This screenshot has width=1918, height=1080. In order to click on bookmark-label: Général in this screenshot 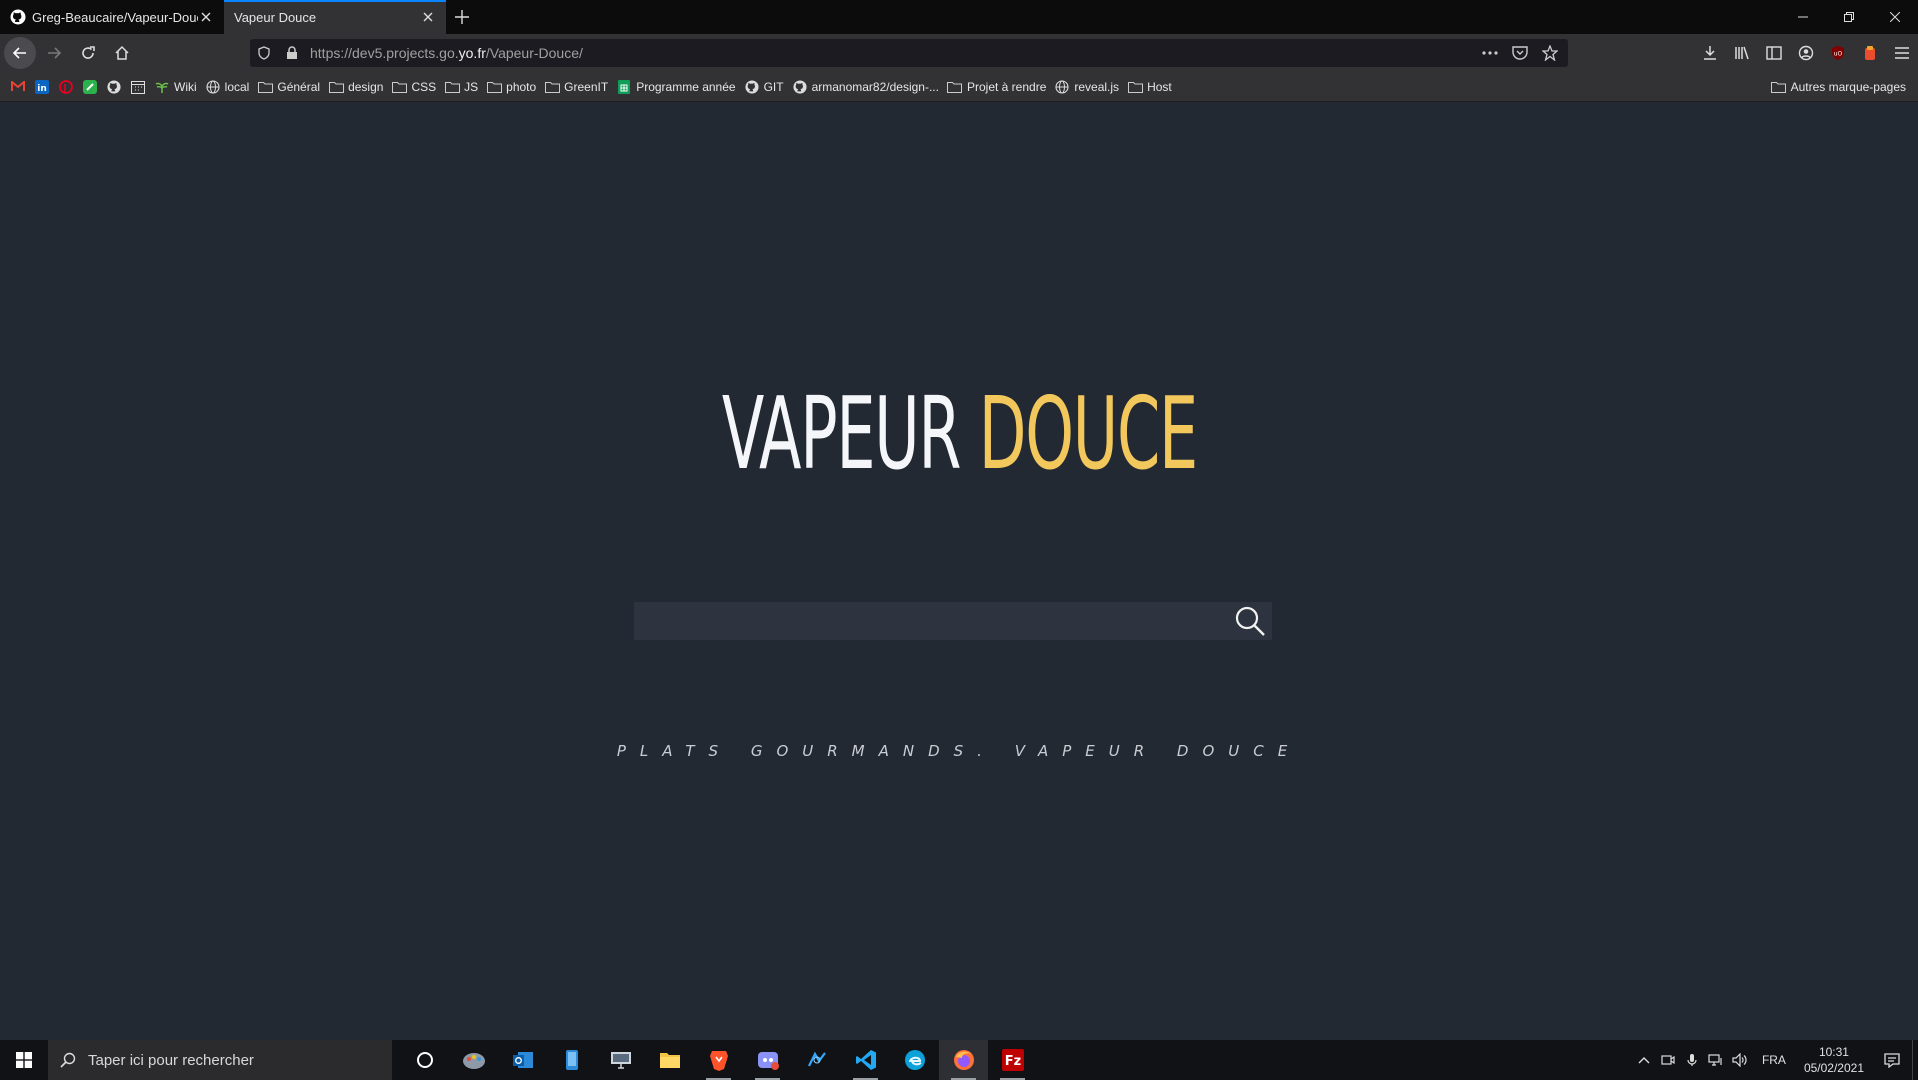, I will do `click(299, 86)`.